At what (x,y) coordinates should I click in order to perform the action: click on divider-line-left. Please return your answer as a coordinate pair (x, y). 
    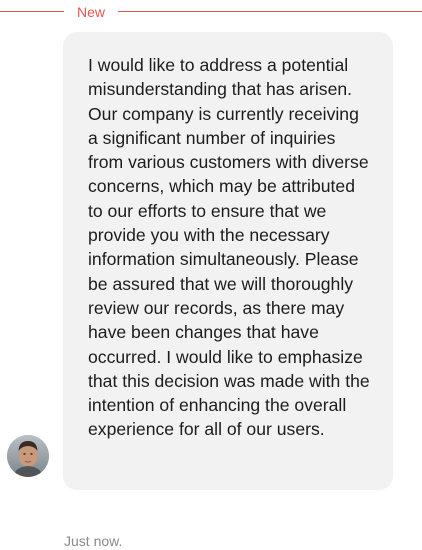
    Looking at the image, I should click on (32, 11).